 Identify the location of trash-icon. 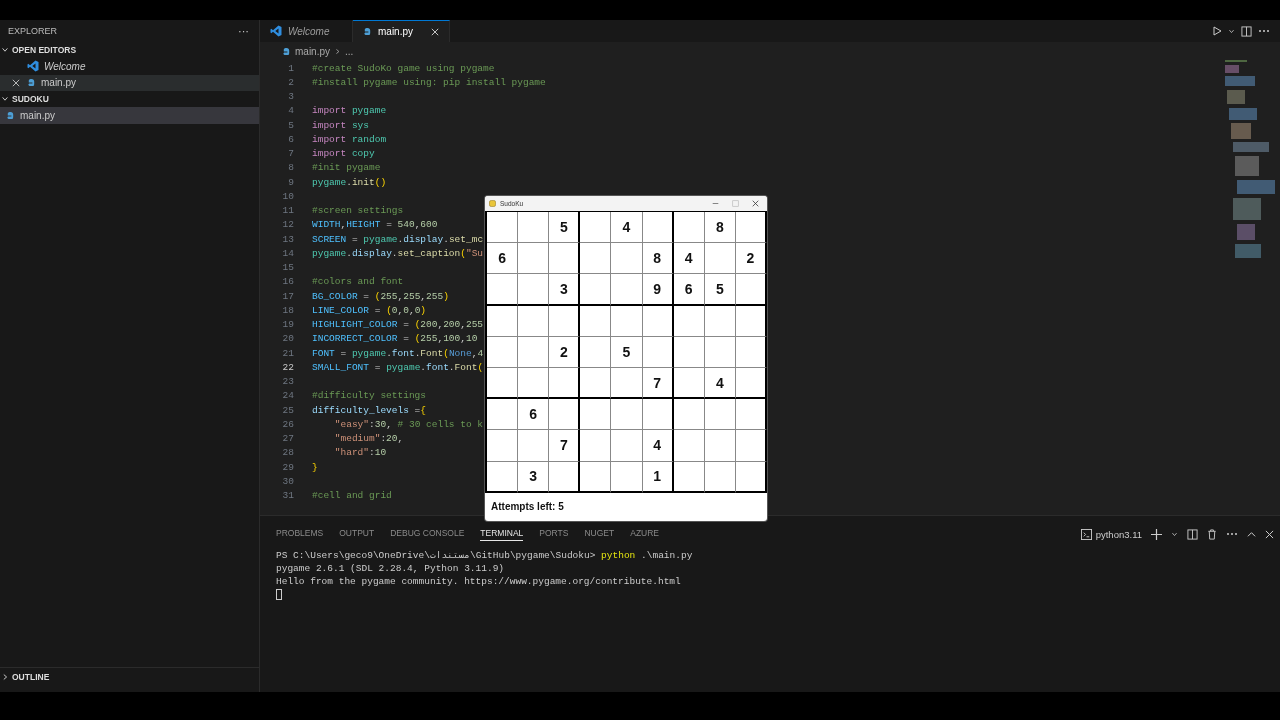
(1212, 534).